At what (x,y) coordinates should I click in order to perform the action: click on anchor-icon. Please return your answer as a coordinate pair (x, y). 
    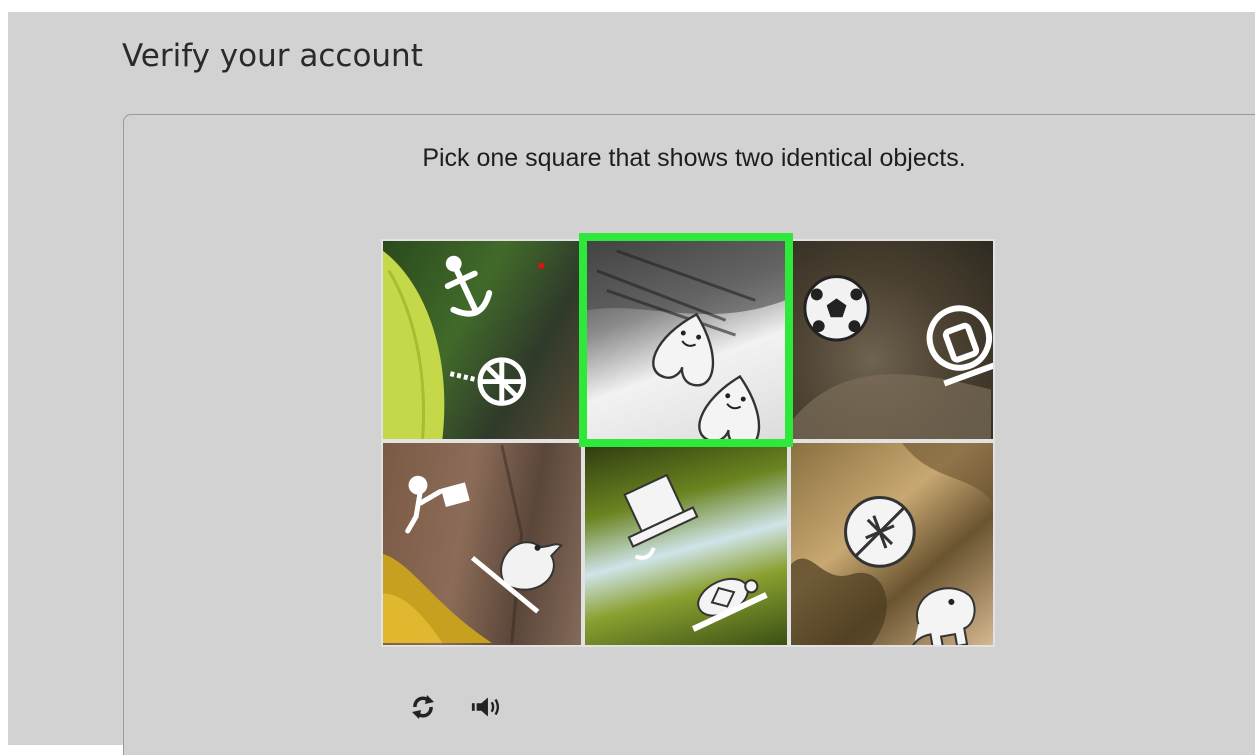
    Looking at the image, I should click on (468, 286).